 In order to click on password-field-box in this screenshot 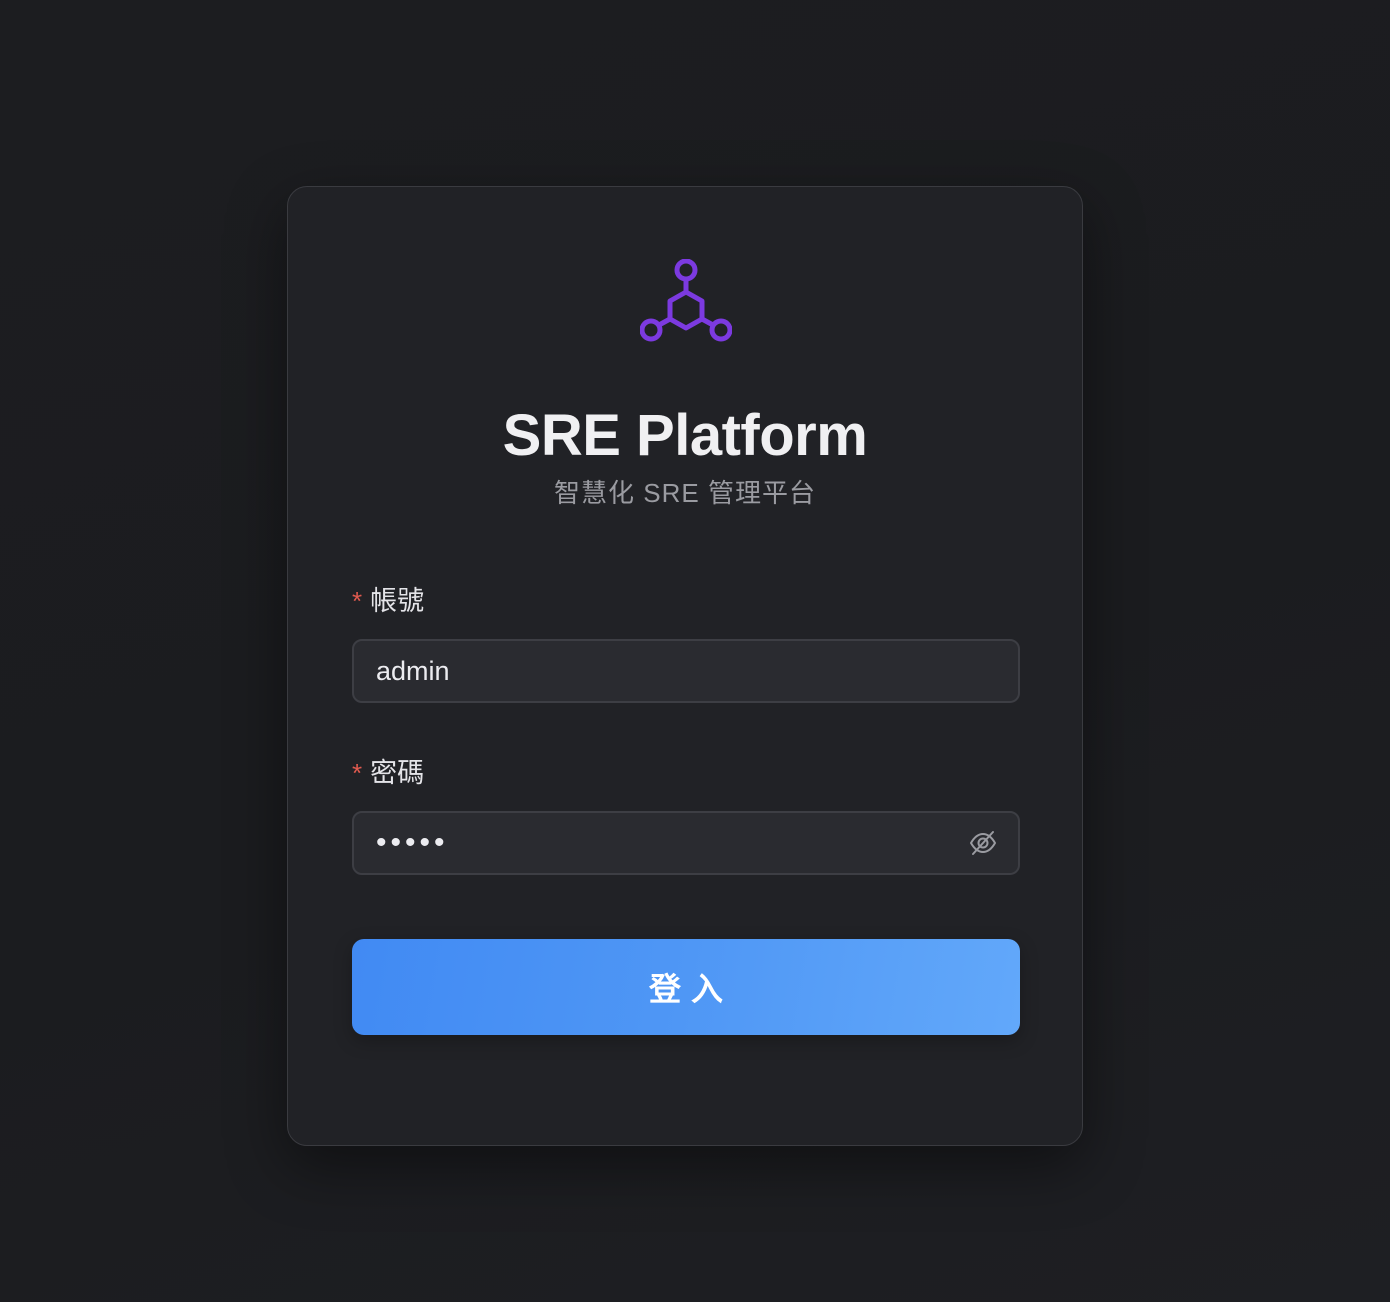, I will do `click(686, 843)`.